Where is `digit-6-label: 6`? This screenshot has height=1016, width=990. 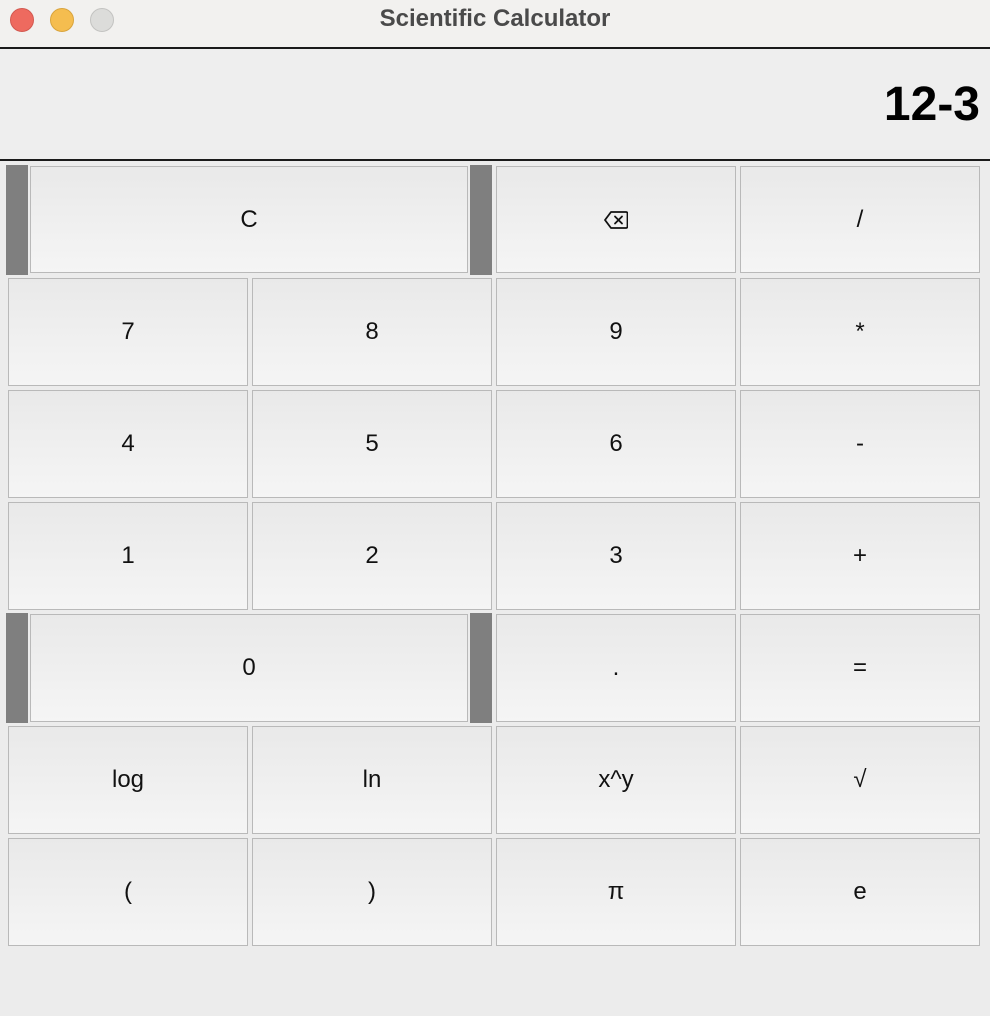
digit-6-label: 6 is located at coordinates (616, 443).